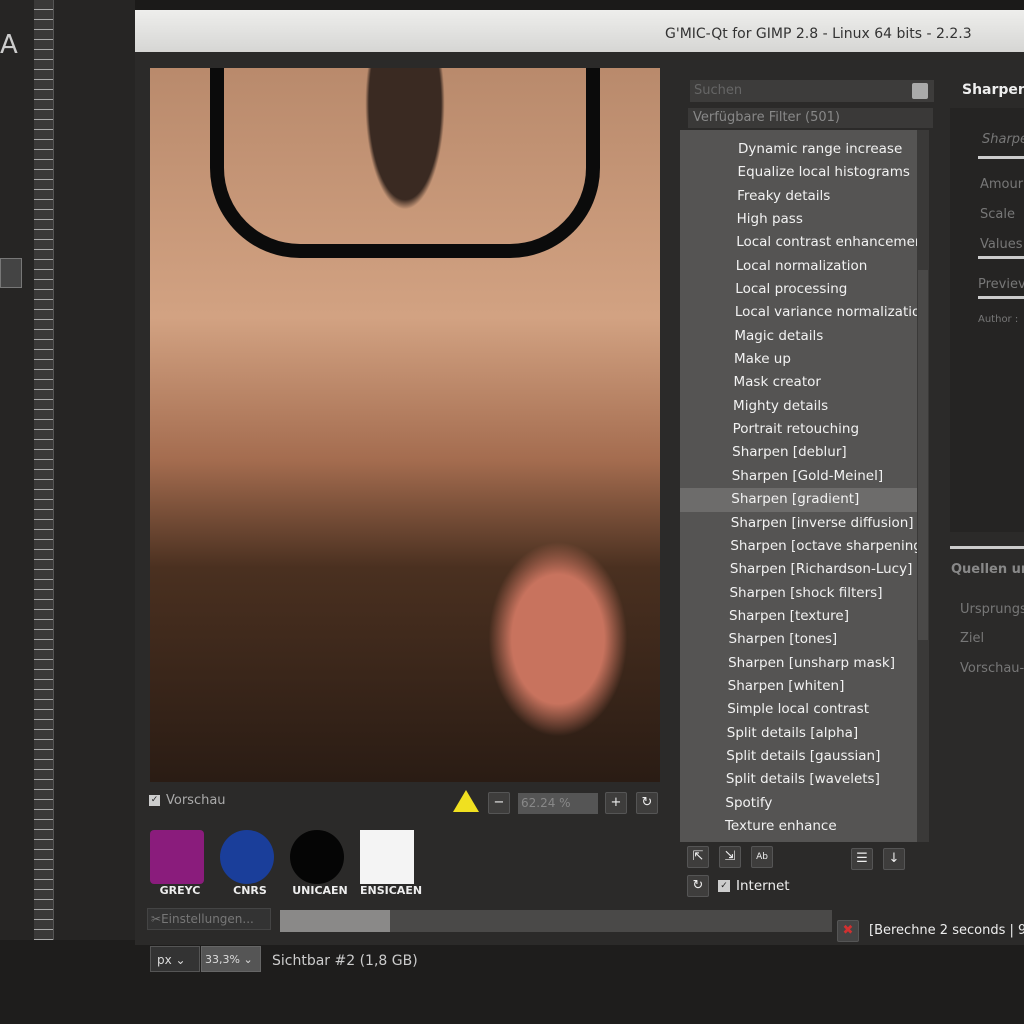 The image size is (1024, 1024). I want to click on filter-item: Sharpen [deblur], so click(798, 452).